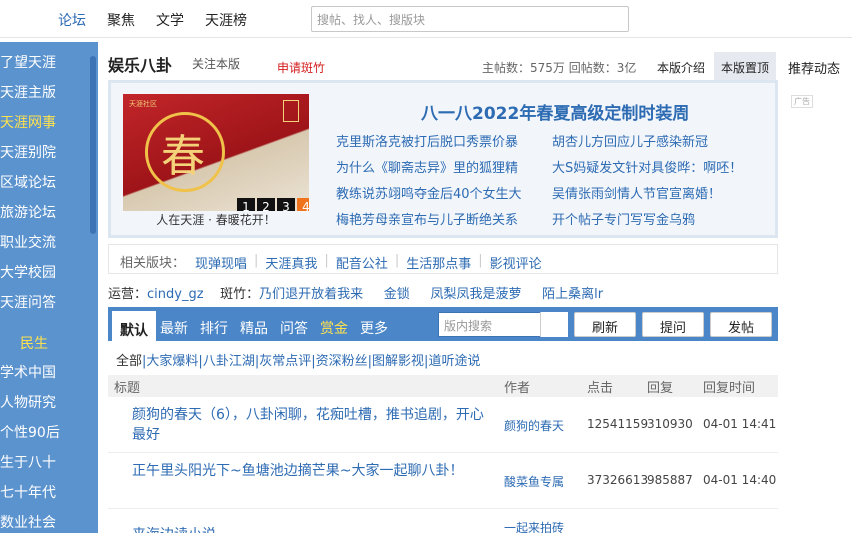 The image size is (852, 533). What do you see at coordinates (362, 262) in the screenshot?
I see `related-link: 配音公社` at bounding box center [362, 262].